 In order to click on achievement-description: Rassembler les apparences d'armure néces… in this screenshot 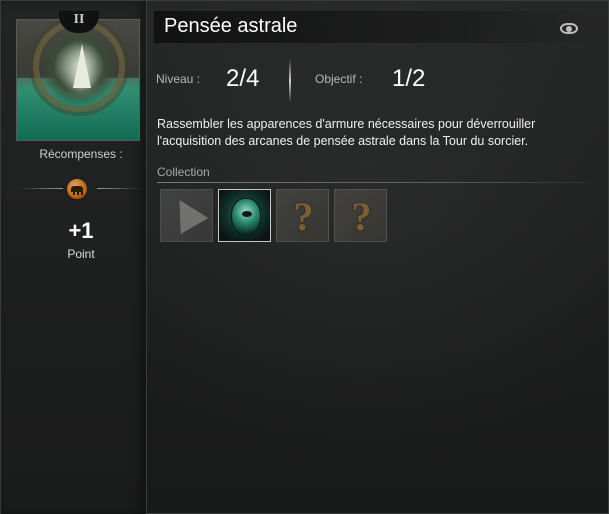, I will do `click(346, 132)`.